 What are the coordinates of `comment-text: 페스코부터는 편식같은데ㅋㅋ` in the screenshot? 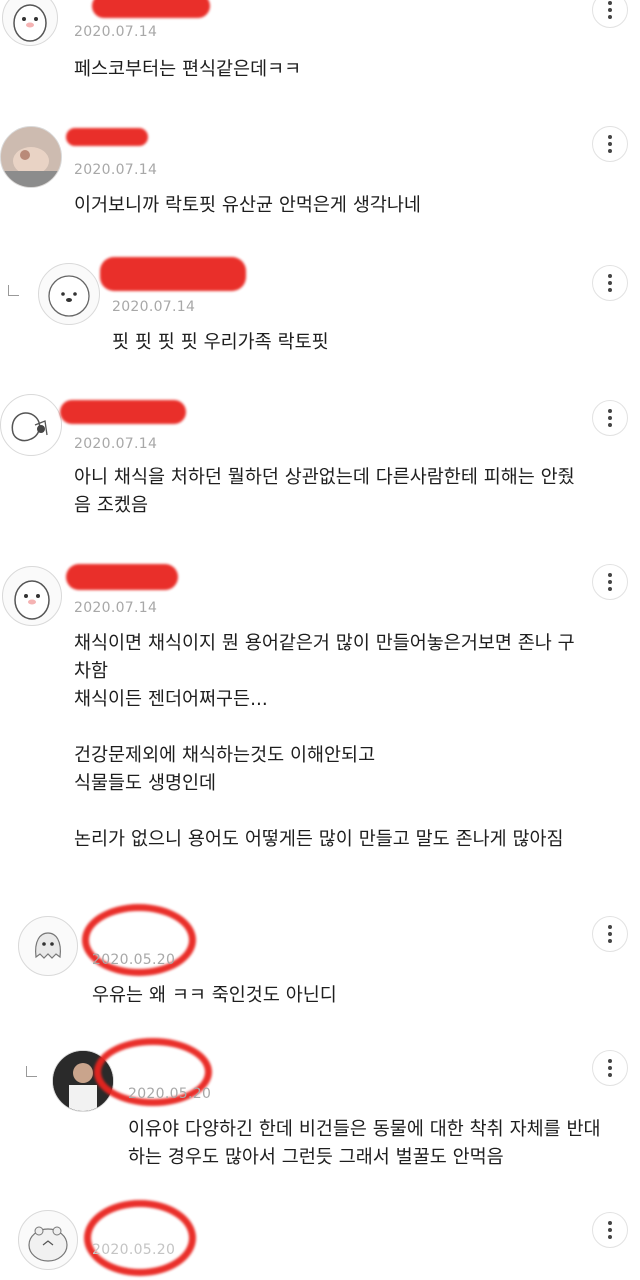 It's located at (188, 69).